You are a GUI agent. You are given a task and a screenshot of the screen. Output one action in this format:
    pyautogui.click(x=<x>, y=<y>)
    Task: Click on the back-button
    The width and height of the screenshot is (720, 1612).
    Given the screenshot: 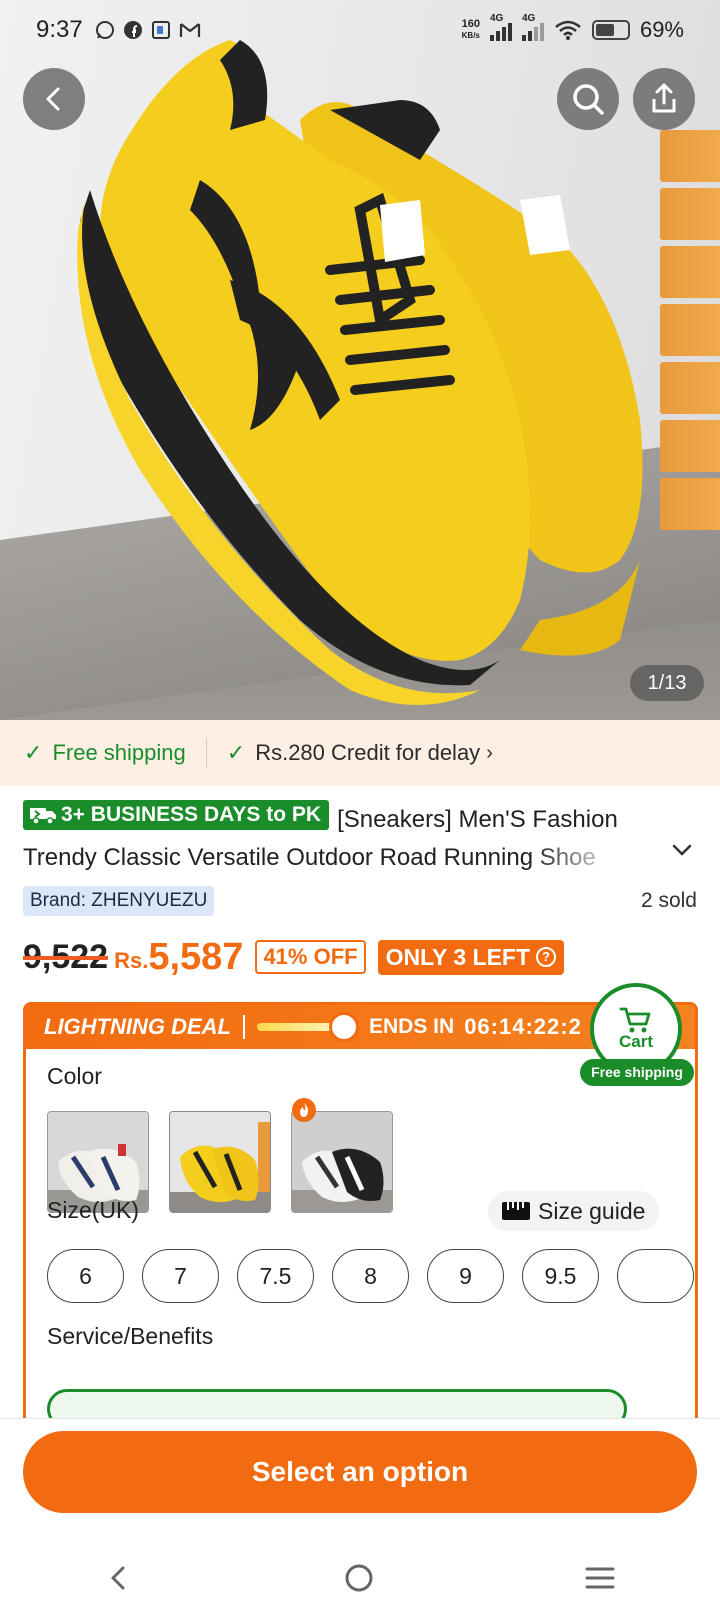 What is the action you would take?
    pyautogui.click(x=54, y=99)
    